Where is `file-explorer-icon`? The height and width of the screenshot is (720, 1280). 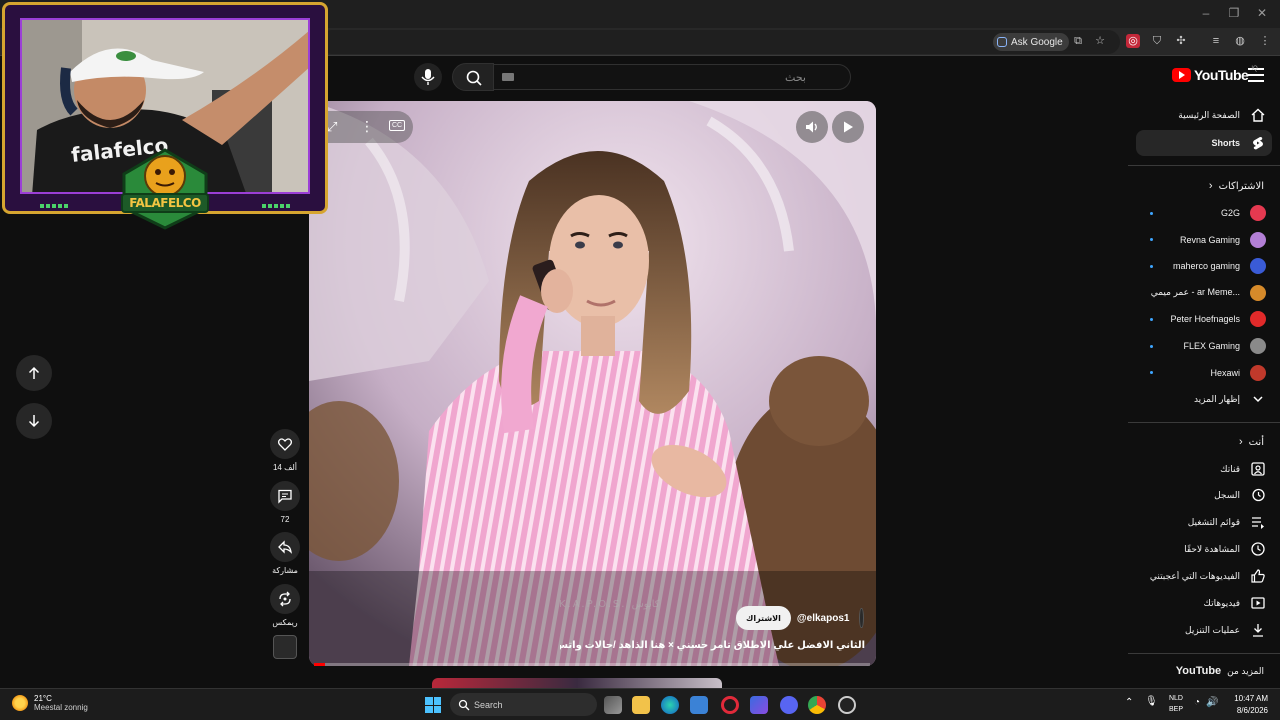 file-explorer-icon is located at coordinates (641, 705).